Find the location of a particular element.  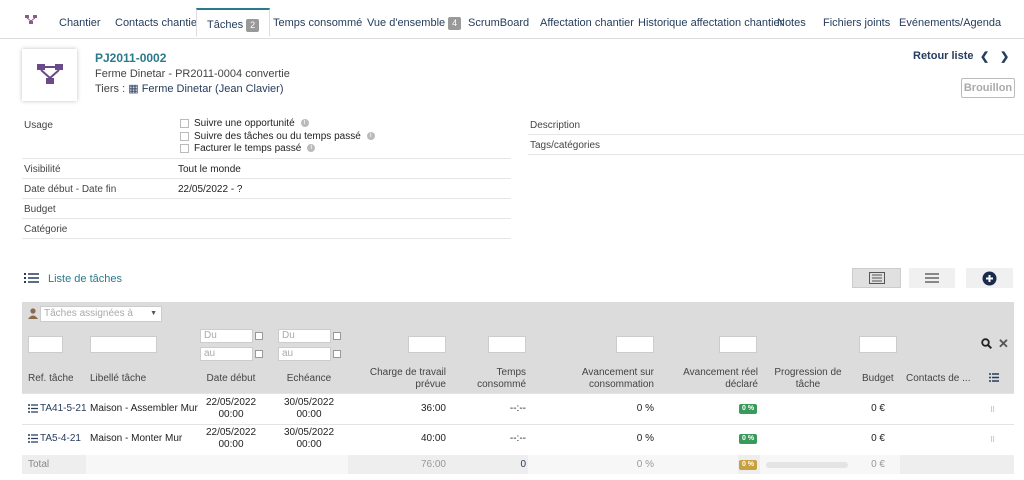

filter-temps-input is located at coordinates (507, 344).